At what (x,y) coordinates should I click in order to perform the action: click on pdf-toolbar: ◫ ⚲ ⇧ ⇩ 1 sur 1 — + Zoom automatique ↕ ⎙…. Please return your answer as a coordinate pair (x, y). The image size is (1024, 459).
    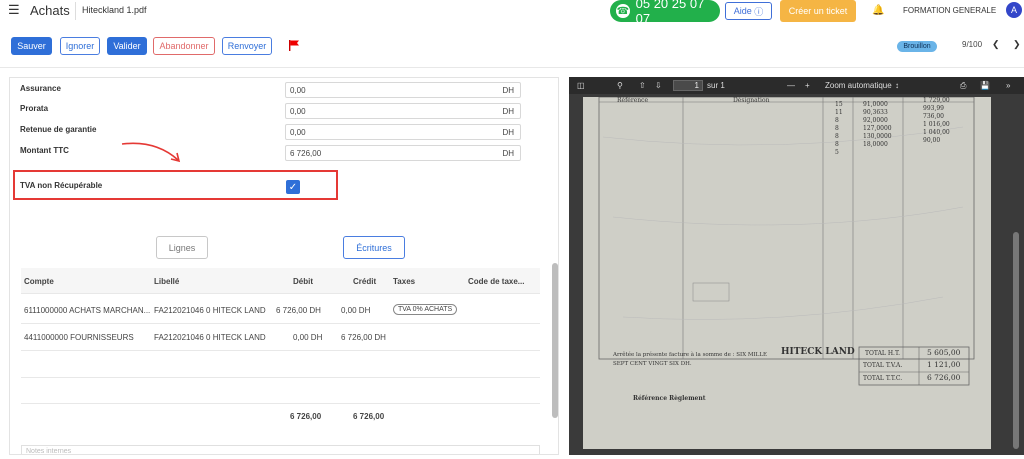
    Looking at the image, I should click on (796, 85).